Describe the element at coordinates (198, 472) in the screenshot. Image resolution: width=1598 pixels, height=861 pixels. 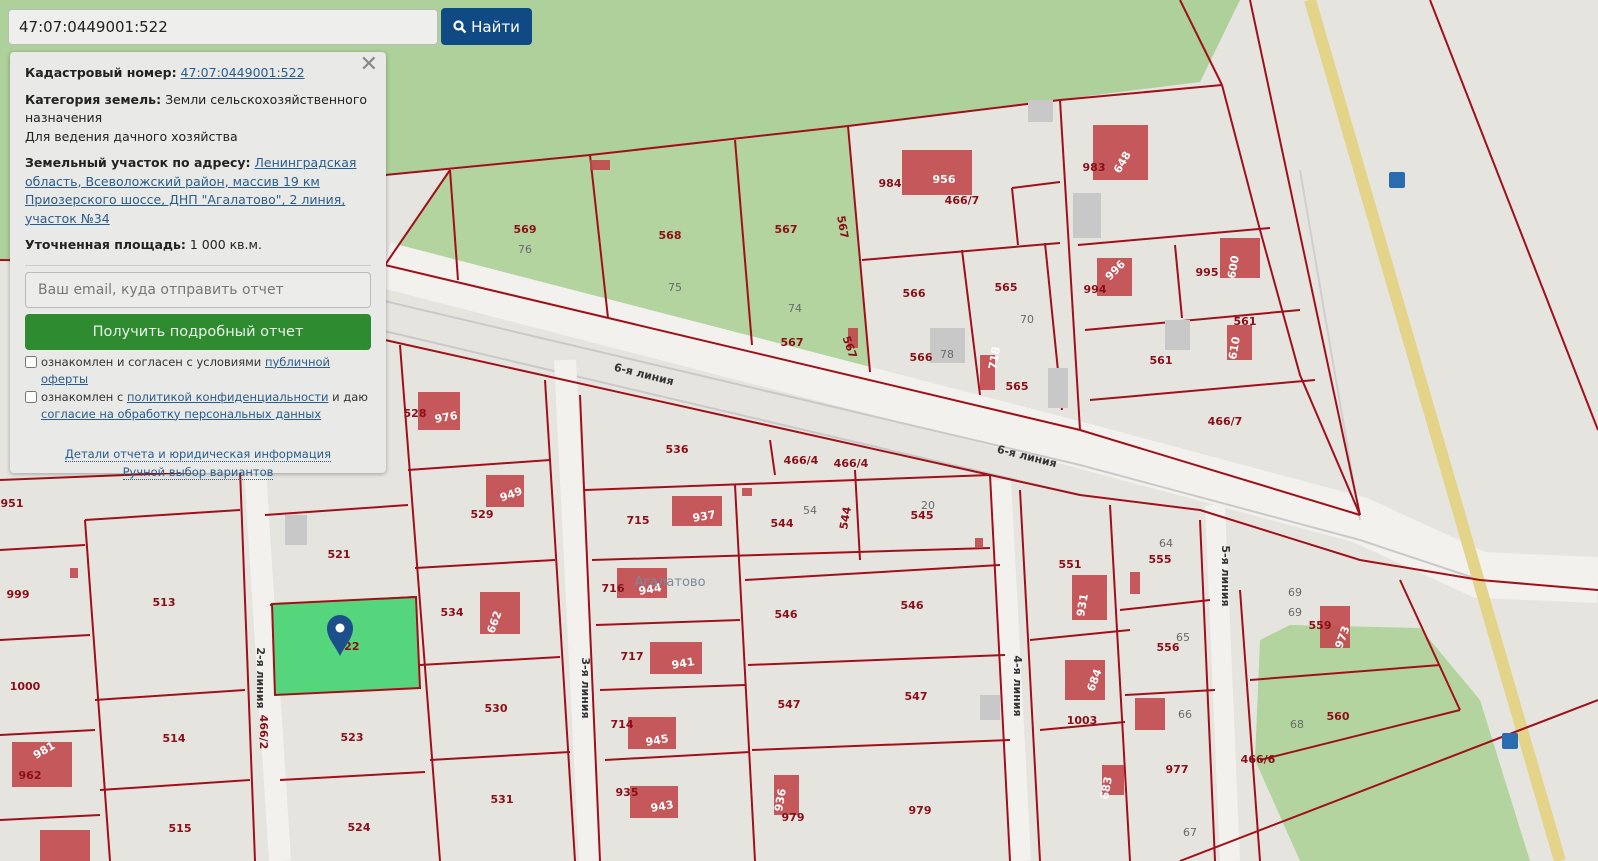
I see `manual-selection-link: Ручной выбор вариантов` at that location.